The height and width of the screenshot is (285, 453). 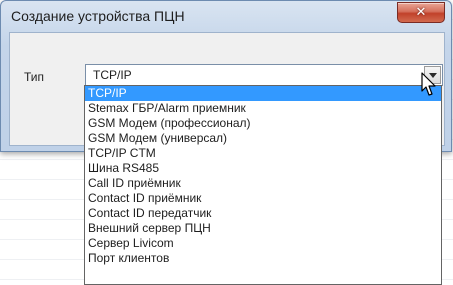 I want to click on close-button: ✕, so click(x=421, y=12).